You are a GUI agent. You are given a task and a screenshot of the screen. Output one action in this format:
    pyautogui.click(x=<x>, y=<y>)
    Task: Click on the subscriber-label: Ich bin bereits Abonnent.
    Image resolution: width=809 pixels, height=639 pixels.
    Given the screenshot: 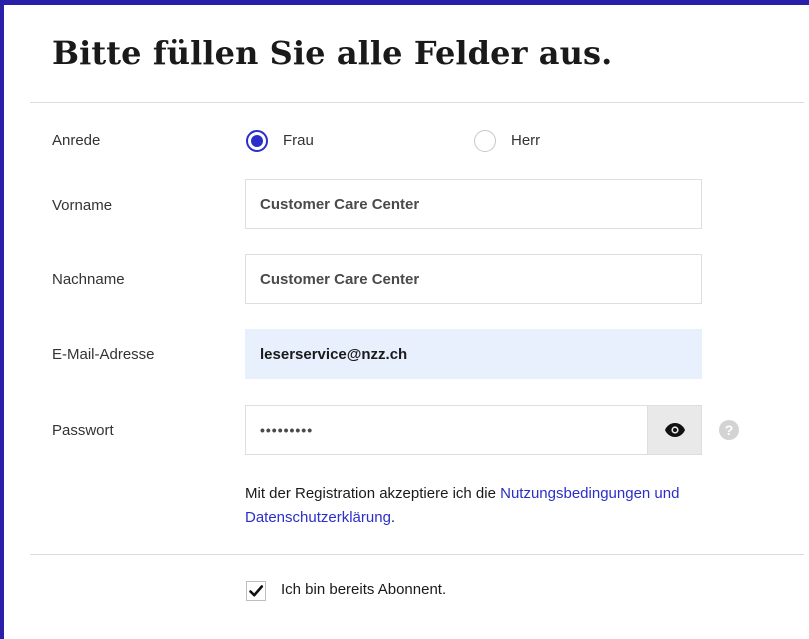 What is the action you would take?
    pyautogui.click(x=363, y=589)
    